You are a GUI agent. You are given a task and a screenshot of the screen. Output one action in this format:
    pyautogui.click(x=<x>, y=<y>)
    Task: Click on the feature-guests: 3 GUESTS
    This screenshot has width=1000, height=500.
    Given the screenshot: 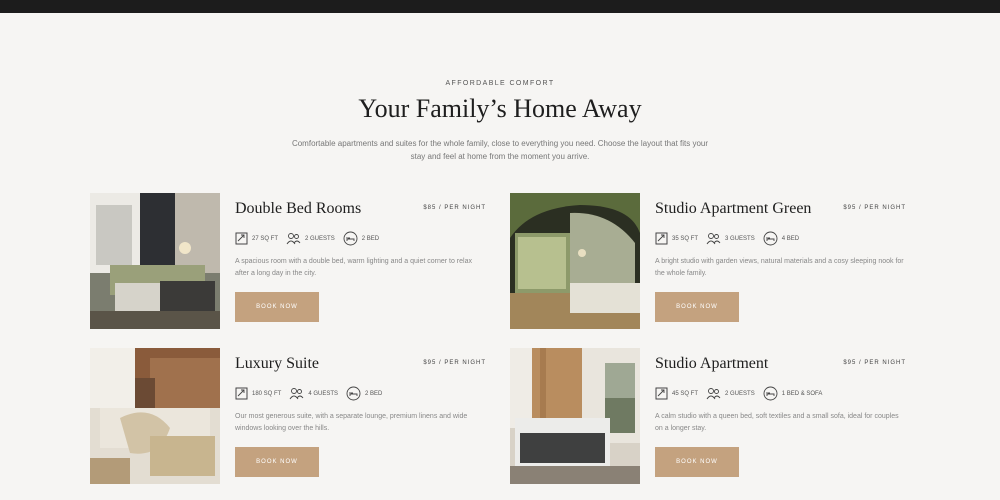 What is the action you would take?
    pyautogui.click(x=730, y=238)
    